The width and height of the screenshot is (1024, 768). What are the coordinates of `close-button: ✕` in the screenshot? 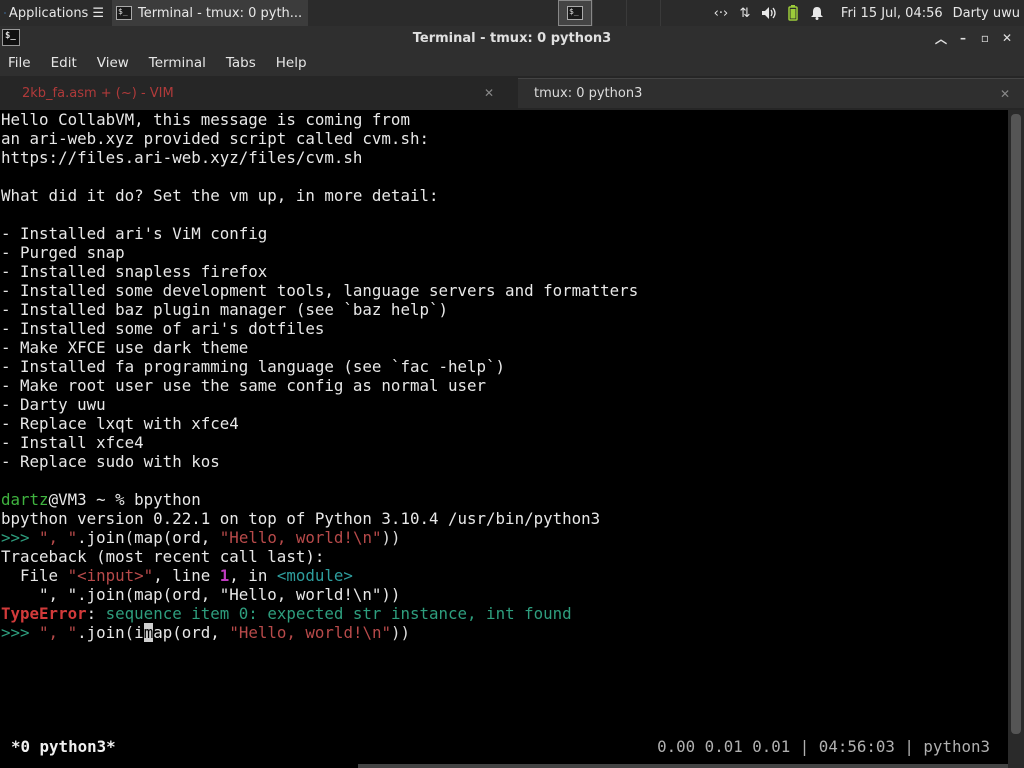 It's located at (1007, 38).